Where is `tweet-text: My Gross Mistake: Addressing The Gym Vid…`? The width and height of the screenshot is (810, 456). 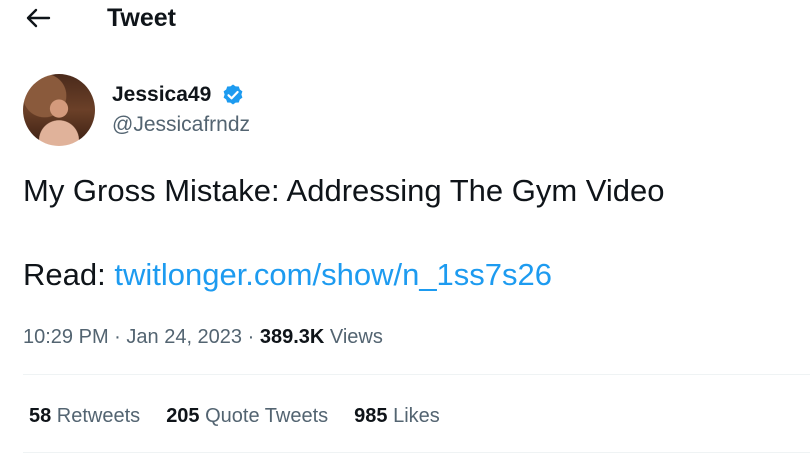
tweet-text: My Gross Mistake: Addressing The Gym Vid… is located at coordinates (344, 190).